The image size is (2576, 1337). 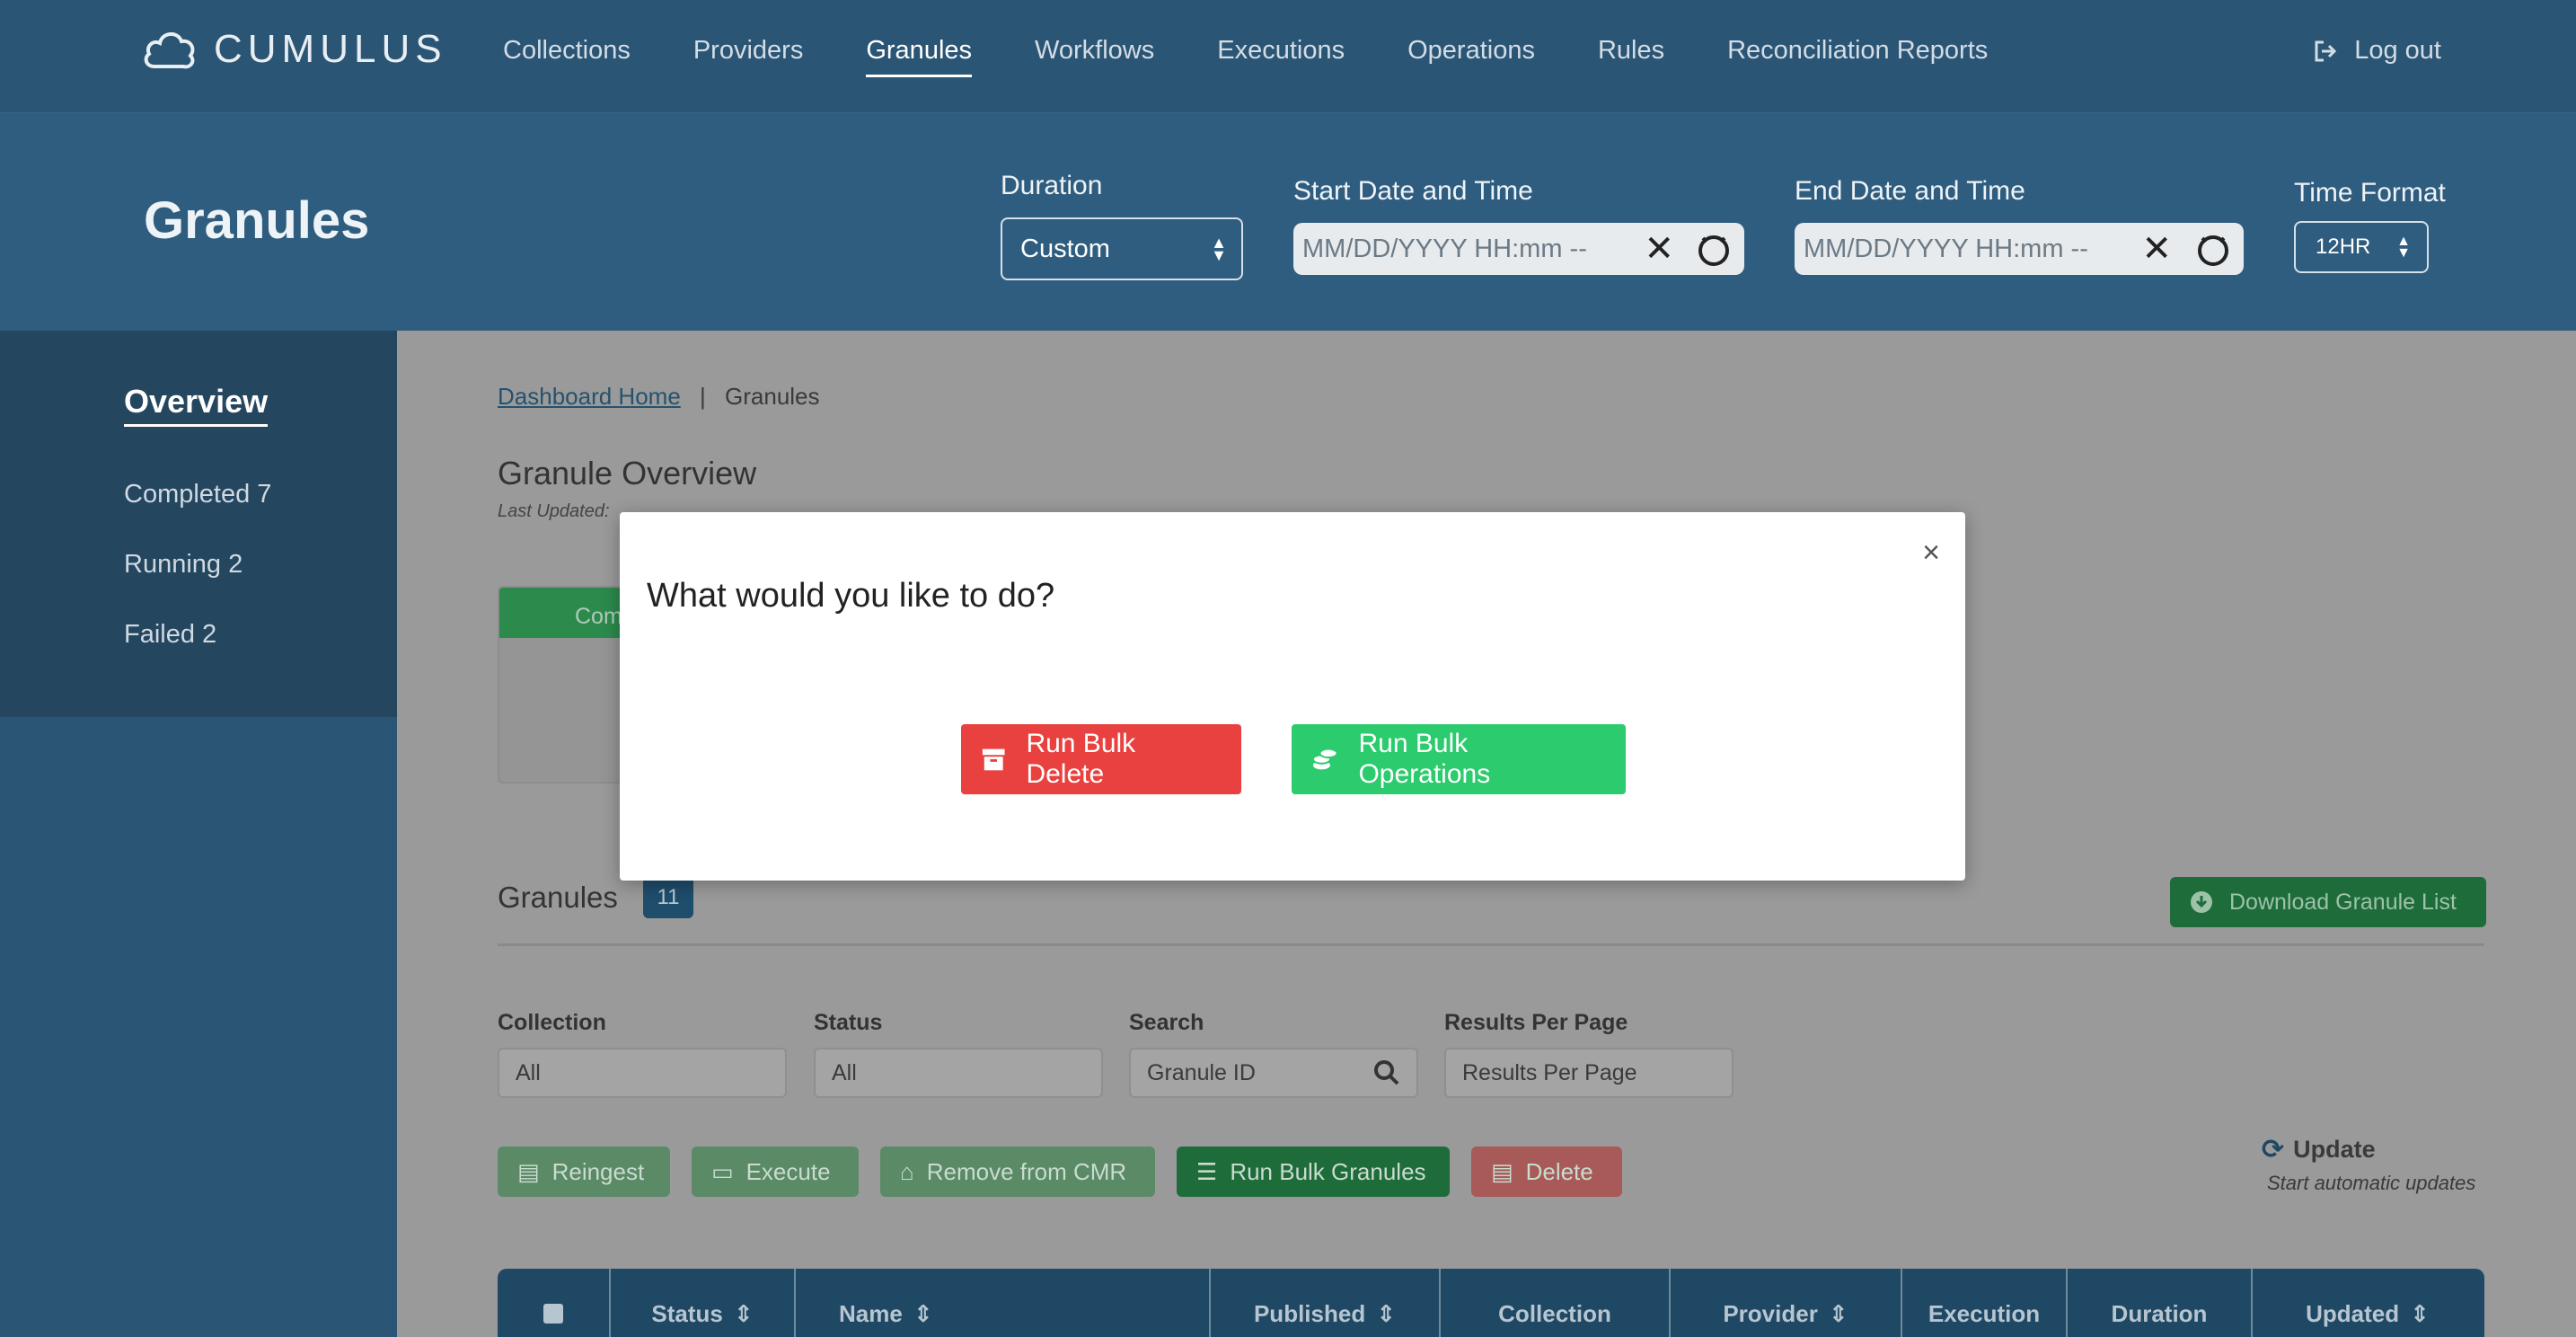 What do you see at coordinates (1413, 191) in the screenshot?
I see `start-date-label: Start Date and Time` at bounding box center [1413, 191].